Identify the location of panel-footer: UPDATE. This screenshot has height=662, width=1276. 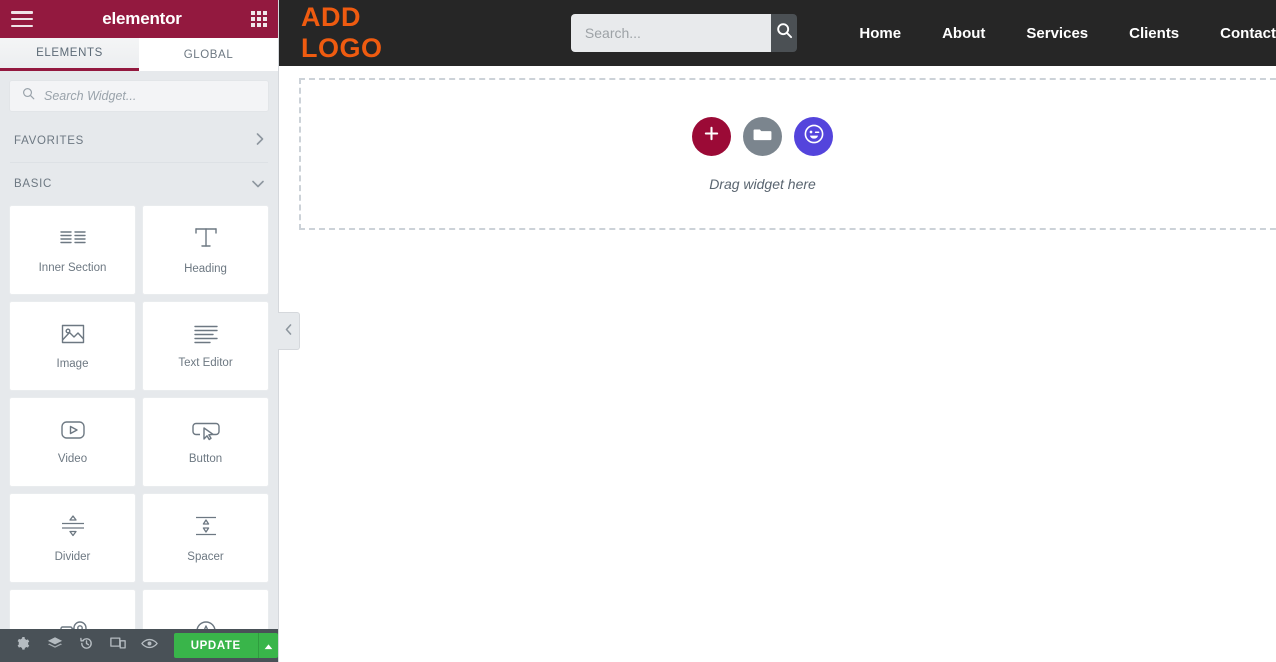
(139, 645).